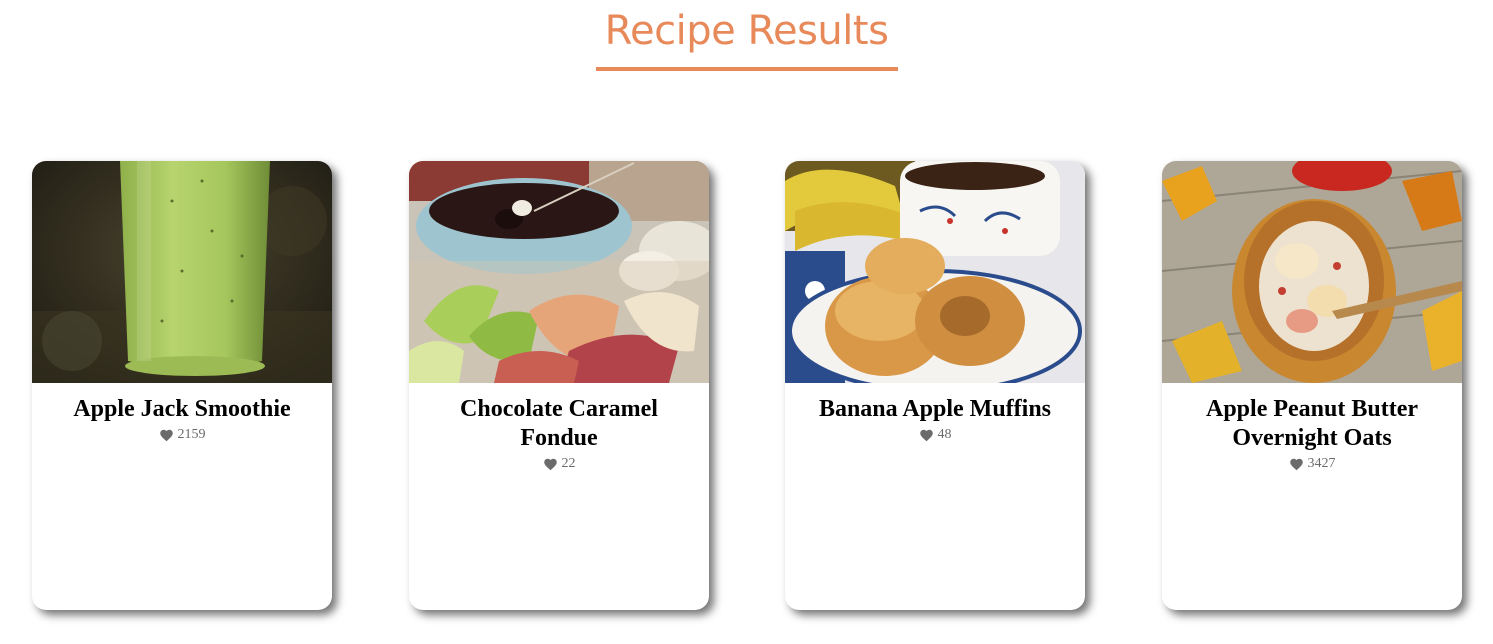 Image resolution: width=1493 pixels, height=644 pixels. What do you see at coordinates (559, 424) in the screenshot?
I see `recipe-title: Chocolate Caramel Fondue` at bounding box center [559, 424].